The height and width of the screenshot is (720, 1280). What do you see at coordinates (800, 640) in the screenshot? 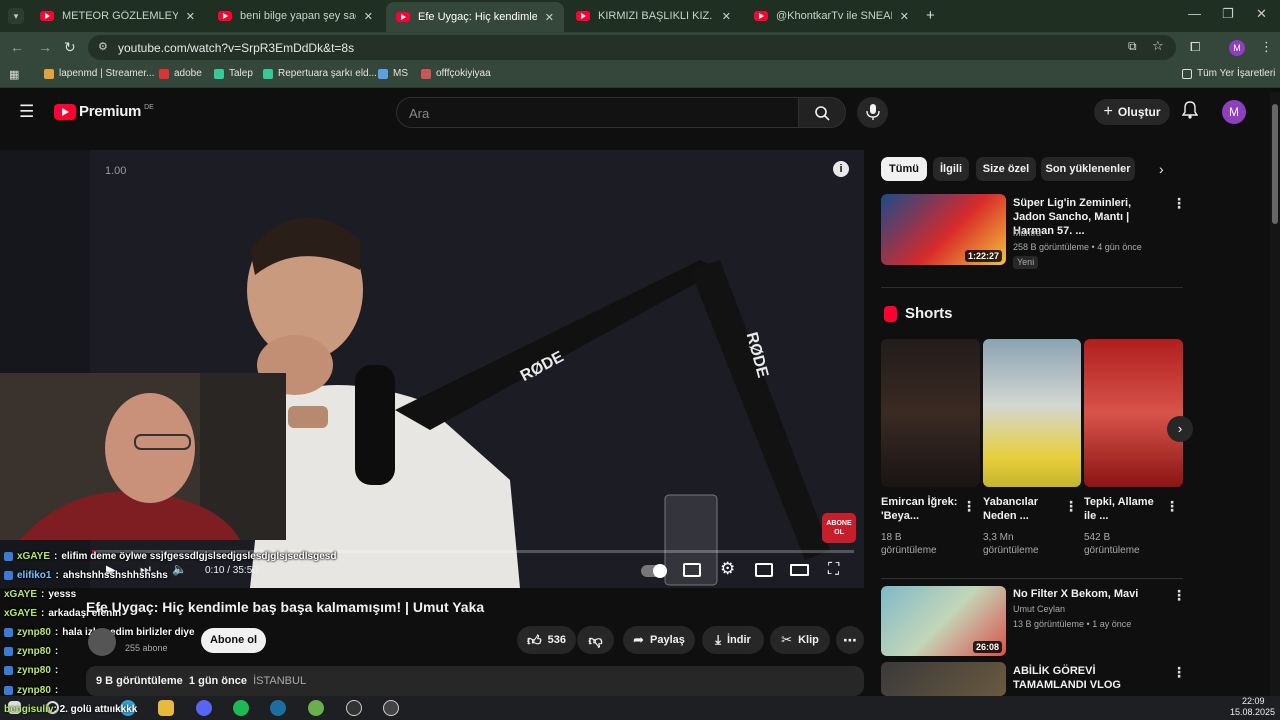
I see `clip-button: ✂ Klip` at bounding box center [800, 640].